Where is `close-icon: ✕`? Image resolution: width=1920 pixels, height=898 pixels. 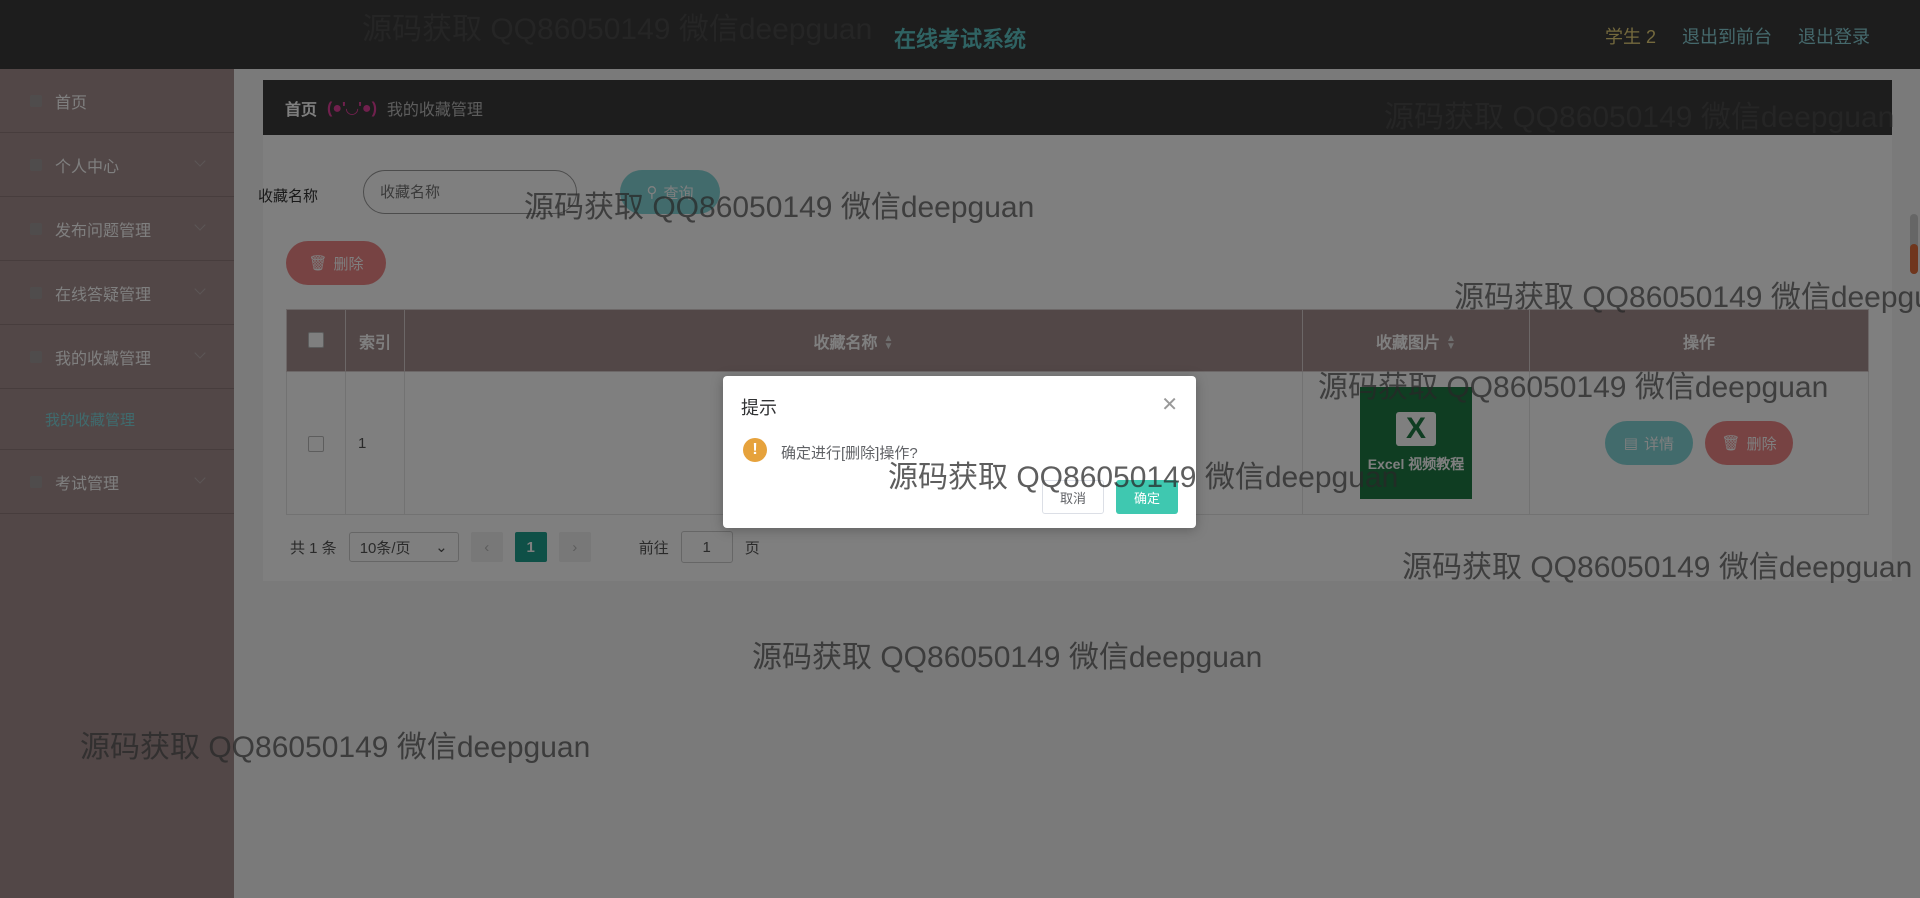 close-icon: ✕ is located at coordinates (1169, 404).